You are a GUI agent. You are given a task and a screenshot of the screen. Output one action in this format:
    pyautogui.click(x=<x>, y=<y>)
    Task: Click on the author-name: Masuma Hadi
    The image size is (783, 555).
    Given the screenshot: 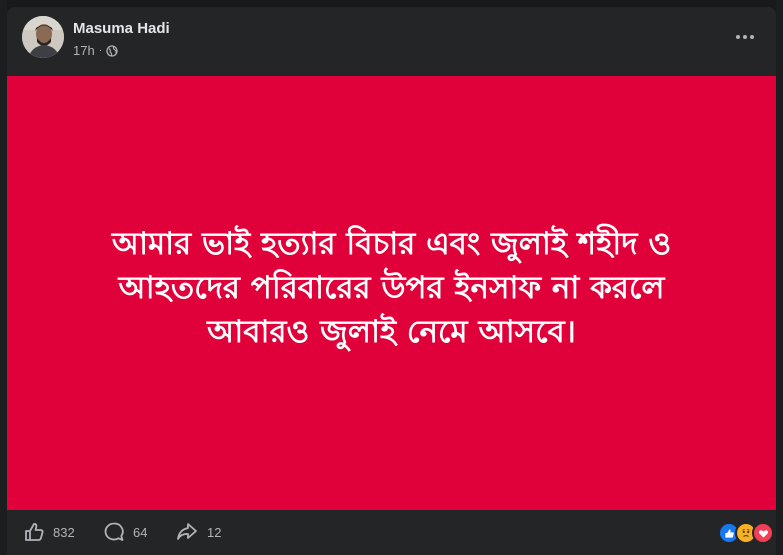 What is the action you would take?
    pyautogui.click(x=121, y=28)
    